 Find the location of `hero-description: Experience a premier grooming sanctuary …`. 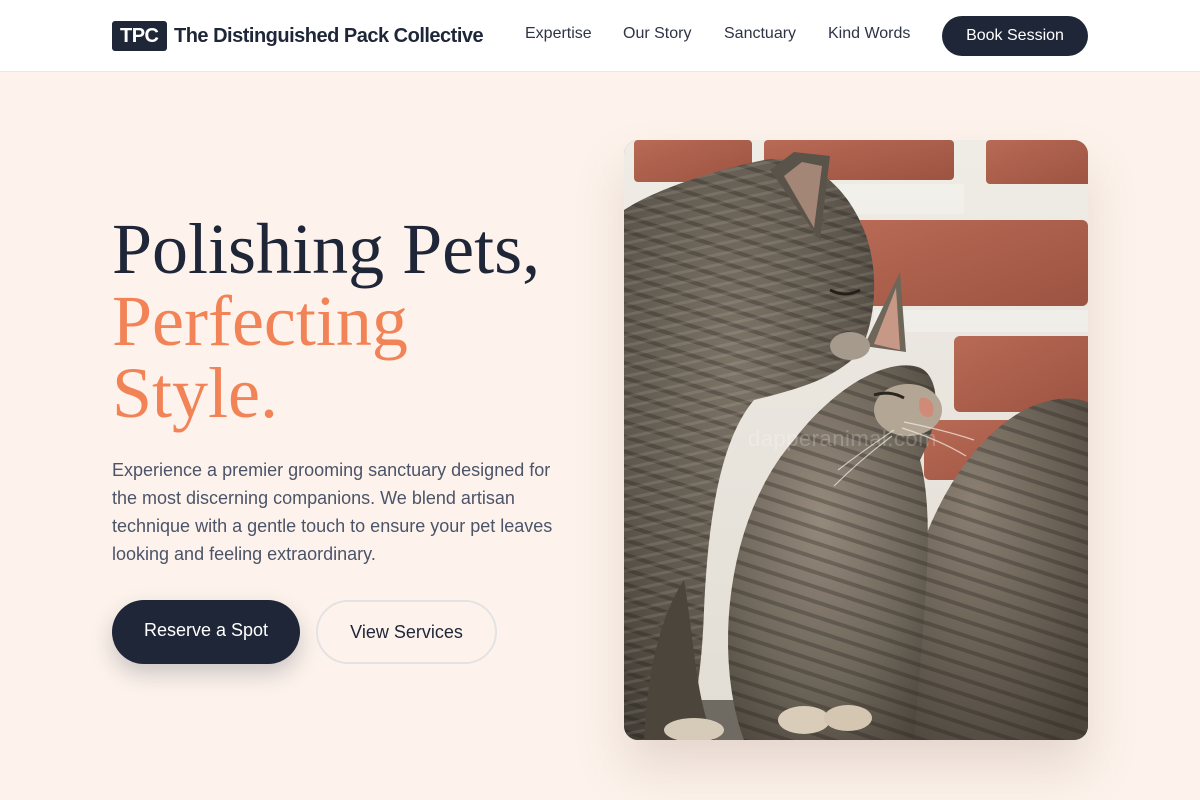

hero-description: Experience a premier grooming sanctuary … is located at coordinates (332, 512).